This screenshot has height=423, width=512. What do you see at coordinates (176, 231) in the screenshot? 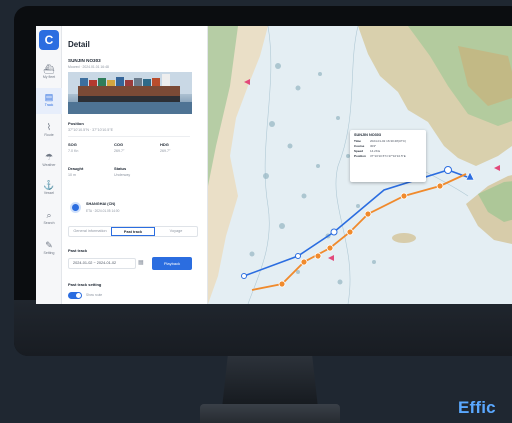
I see `tab-voyage: Voyage` at bounding box center [176, 231].